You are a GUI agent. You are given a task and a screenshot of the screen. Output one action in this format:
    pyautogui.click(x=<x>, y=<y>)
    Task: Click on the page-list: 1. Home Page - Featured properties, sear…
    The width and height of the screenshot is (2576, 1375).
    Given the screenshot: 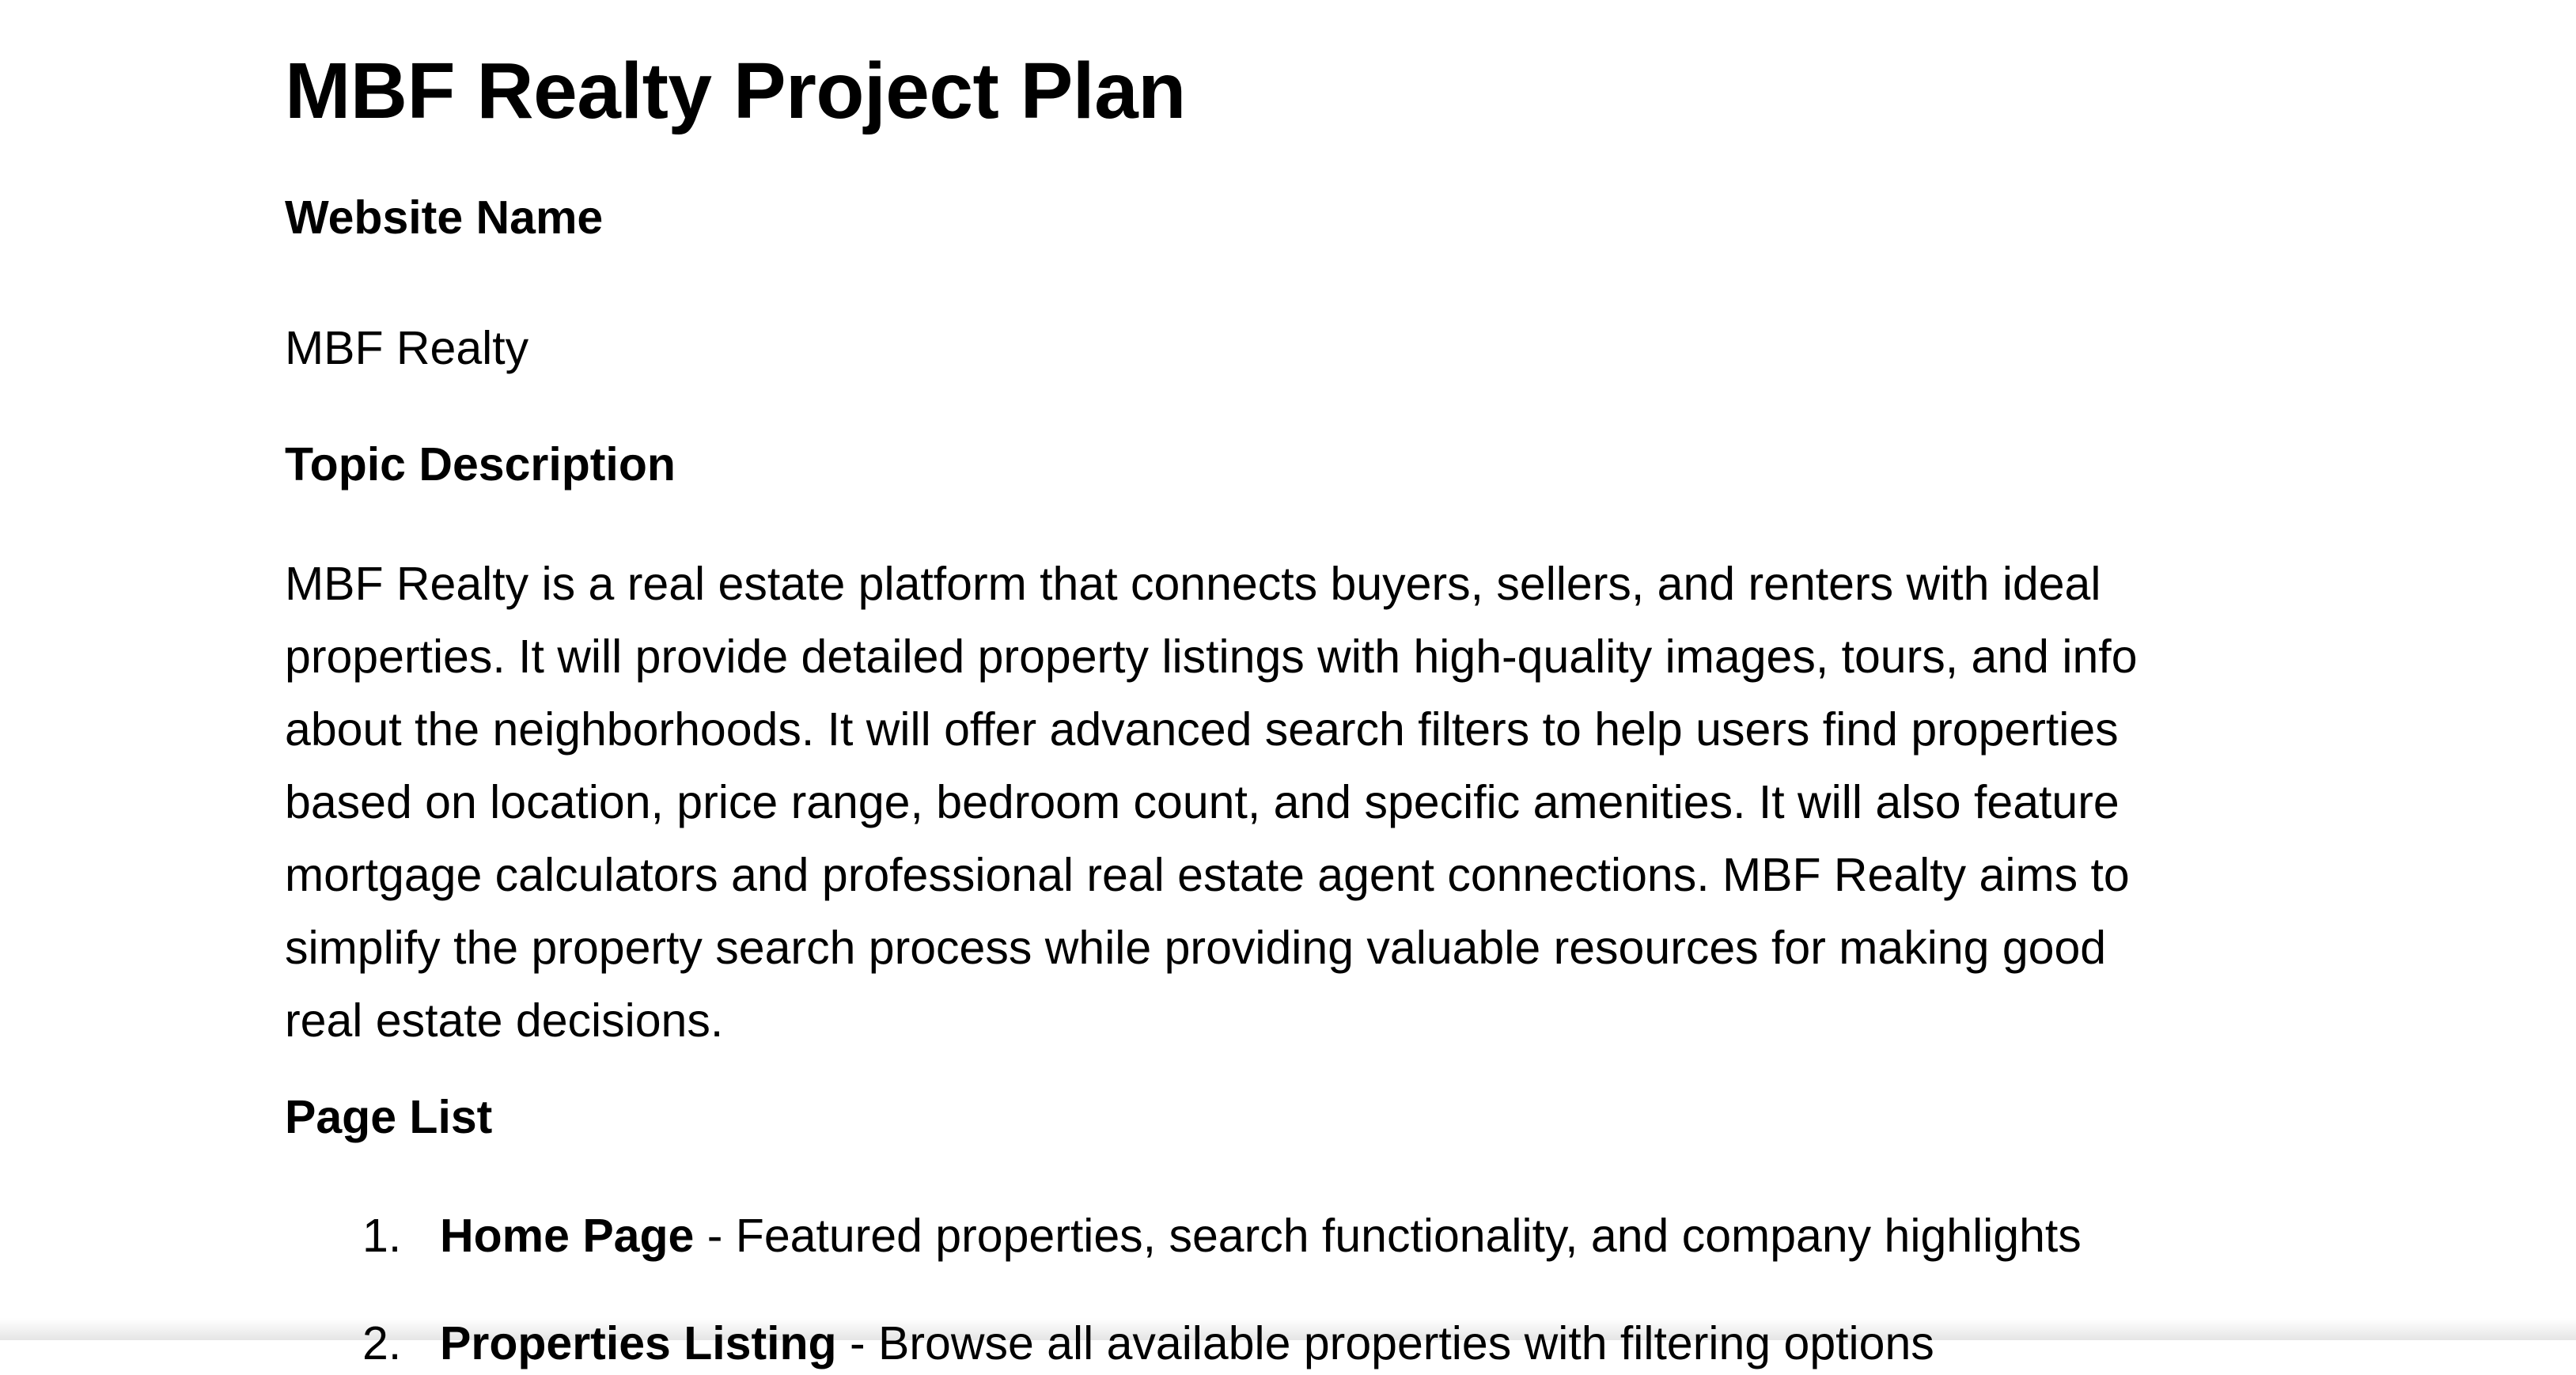 What is the action you would take?
    pyautogui.click(x=1183, y=1289)
    